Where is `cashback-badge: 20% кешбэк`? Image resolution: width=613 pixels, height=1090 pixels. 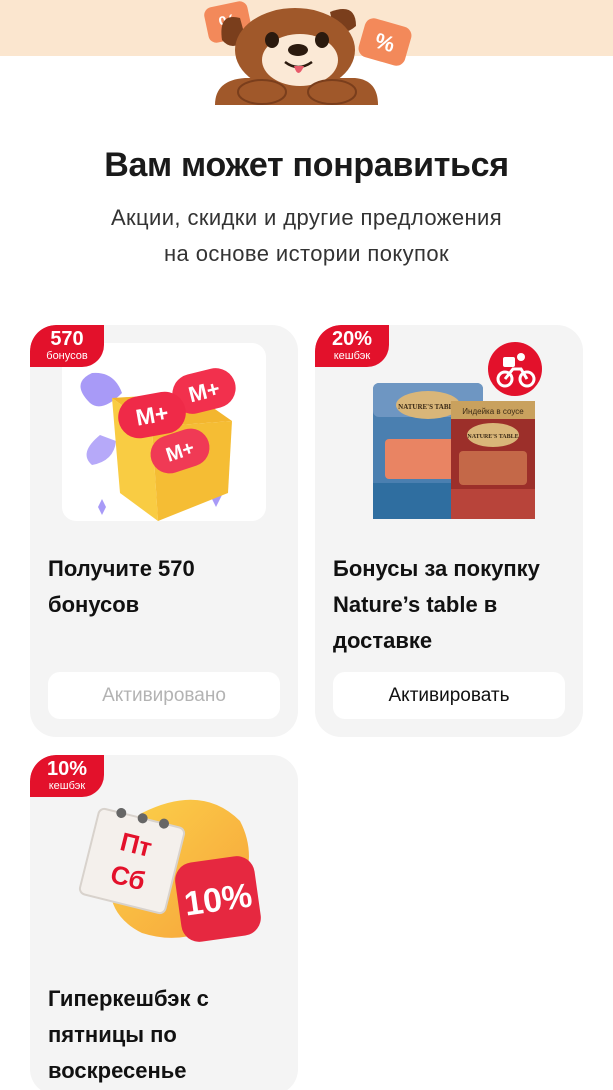 cashback-badge: 20% кешбэк is located at coordinates (352, 346).